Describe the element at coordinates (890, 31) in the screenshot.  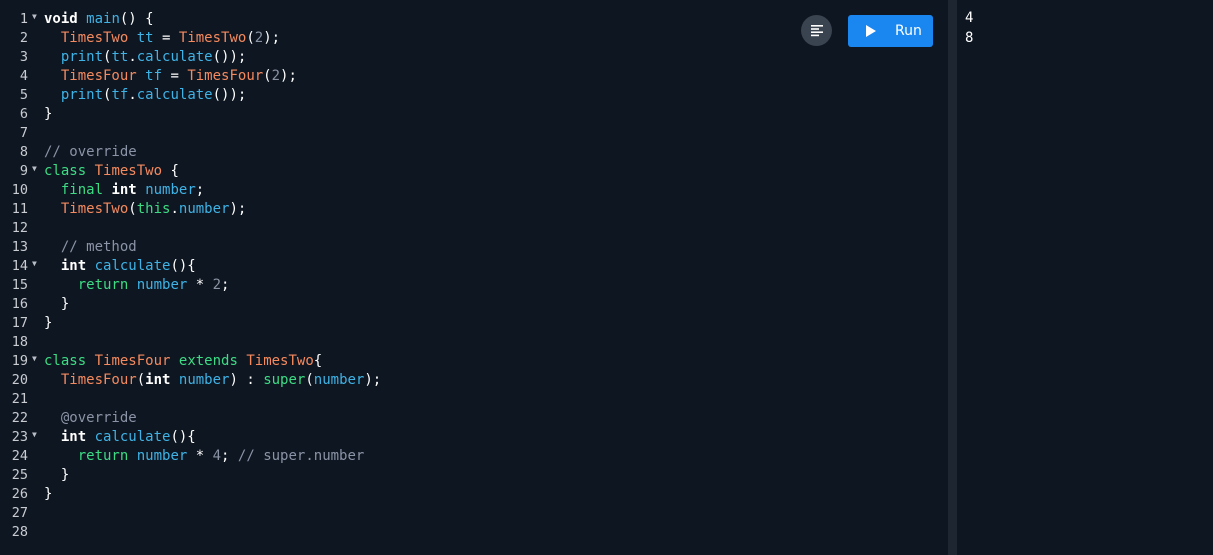
I see `run-button: Run` at that location.